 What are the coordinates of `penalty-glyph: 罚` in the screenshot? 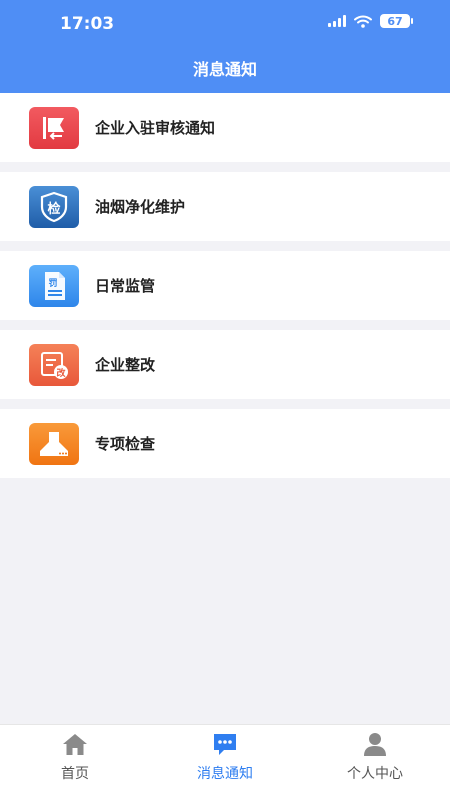 It's located at (52, 283).